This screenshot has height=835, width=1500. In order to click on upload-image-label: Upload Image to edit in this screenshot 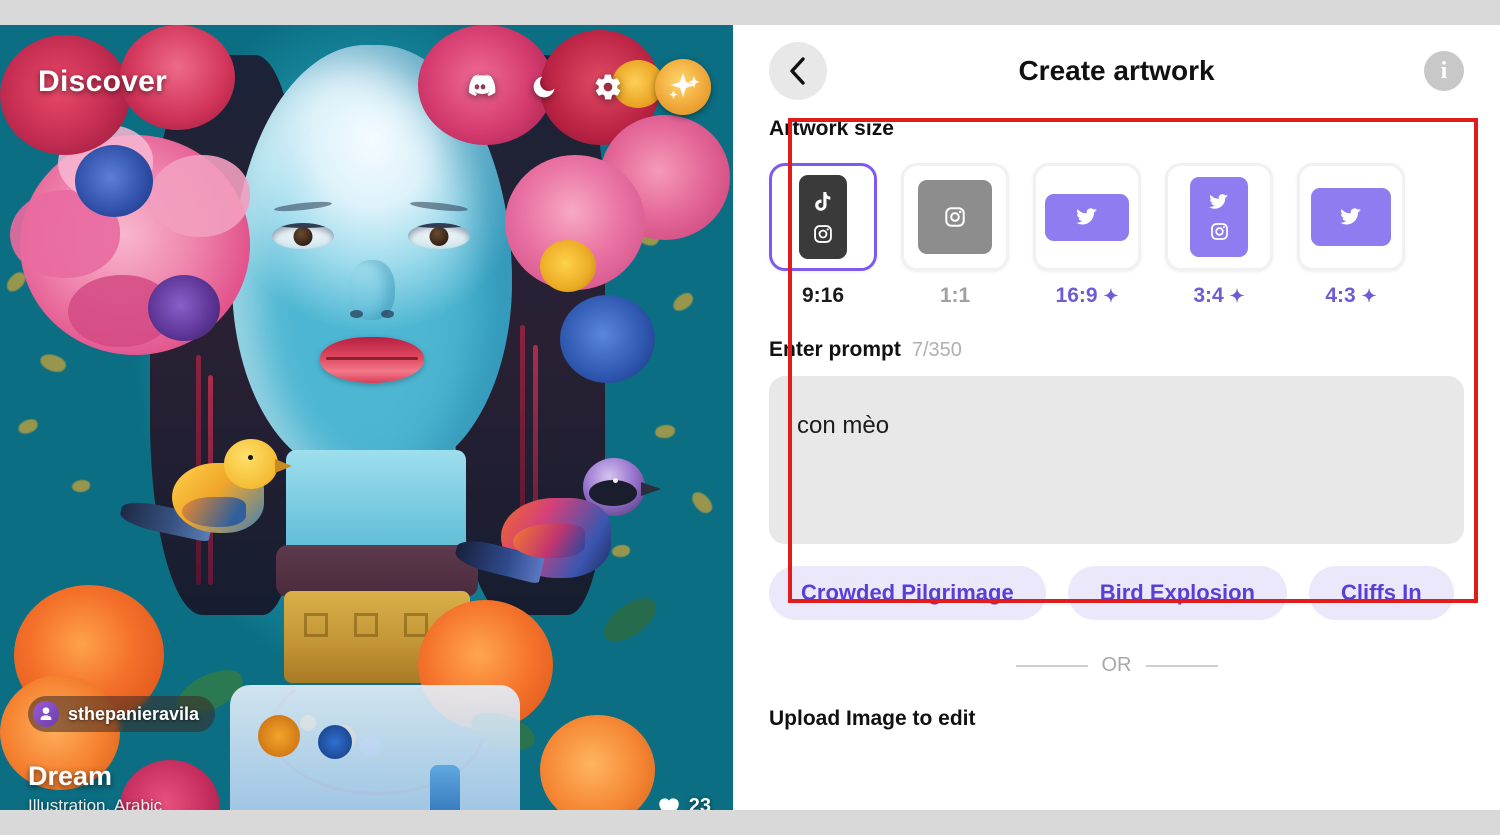, I will do `click(872, 718)`.